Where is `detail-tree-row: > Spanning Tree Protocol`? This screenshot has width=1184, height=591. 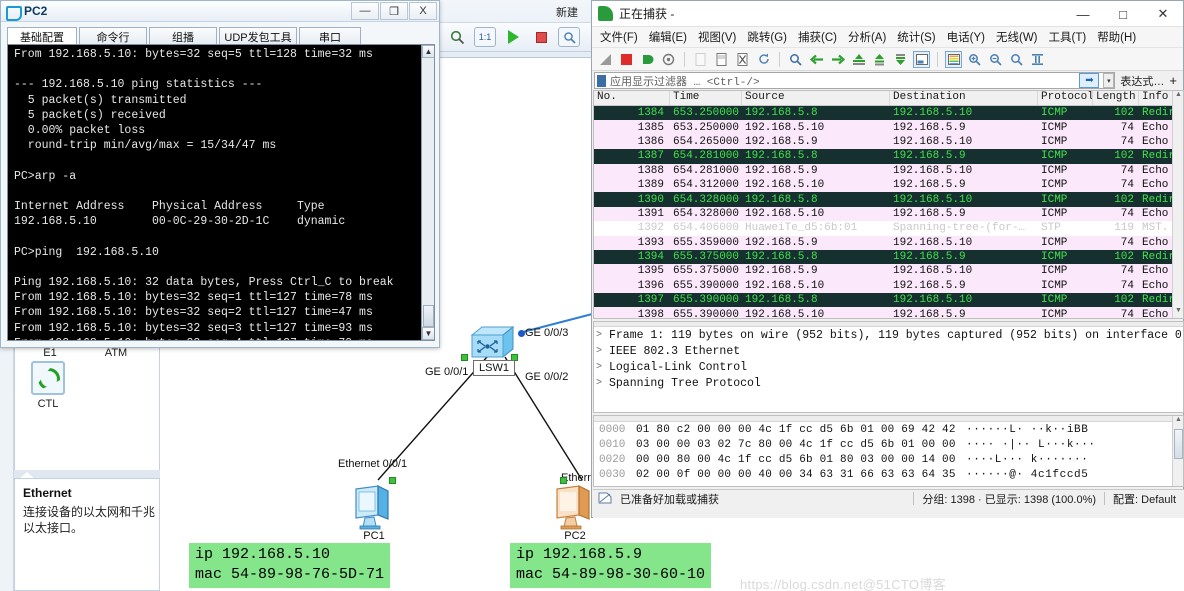 detail-tree-row: > Spanning Tree Protocol is located at coordinates (888, 383).